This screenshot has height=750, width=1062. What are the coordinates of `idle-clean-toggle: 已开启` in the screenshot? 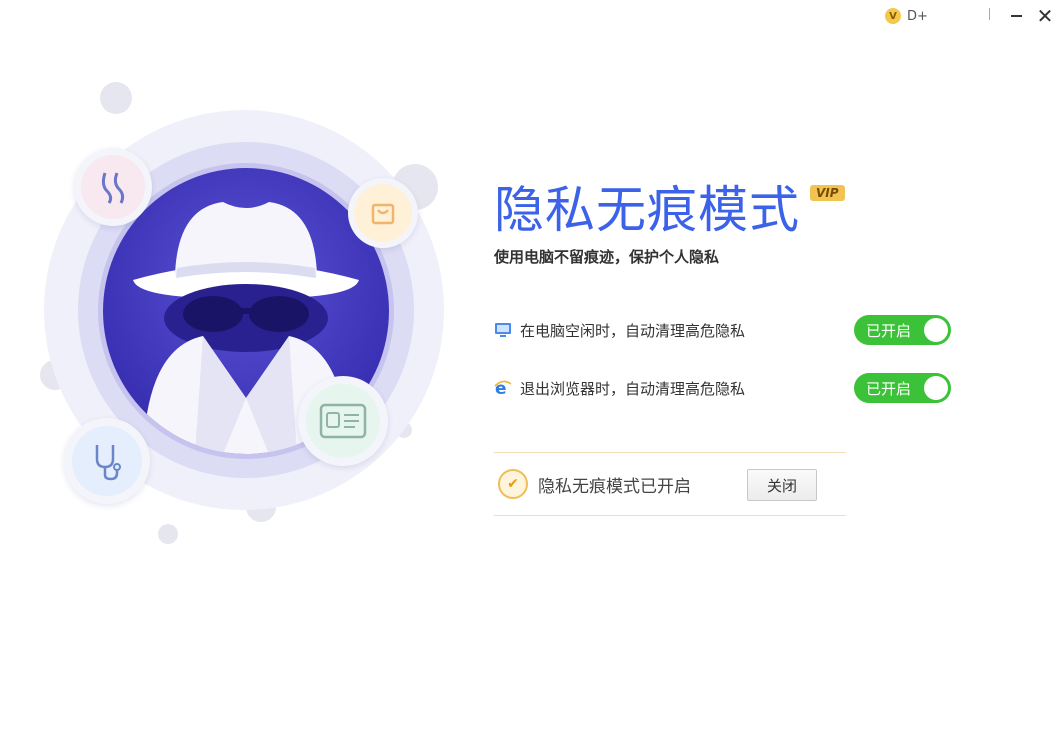 It's located at (902, 330).